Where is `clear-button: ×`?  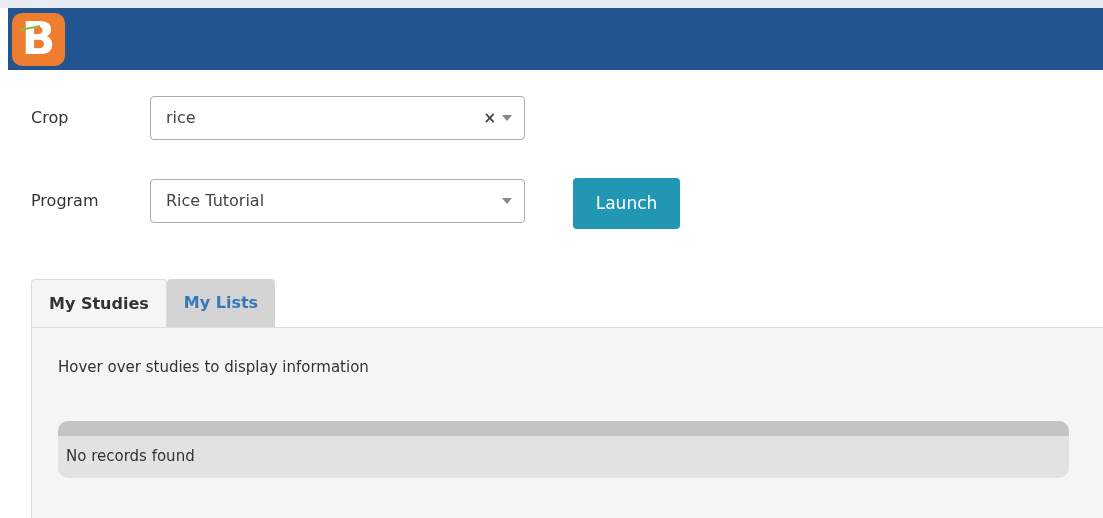 clear-button: × is located at coordinates (489, 118).